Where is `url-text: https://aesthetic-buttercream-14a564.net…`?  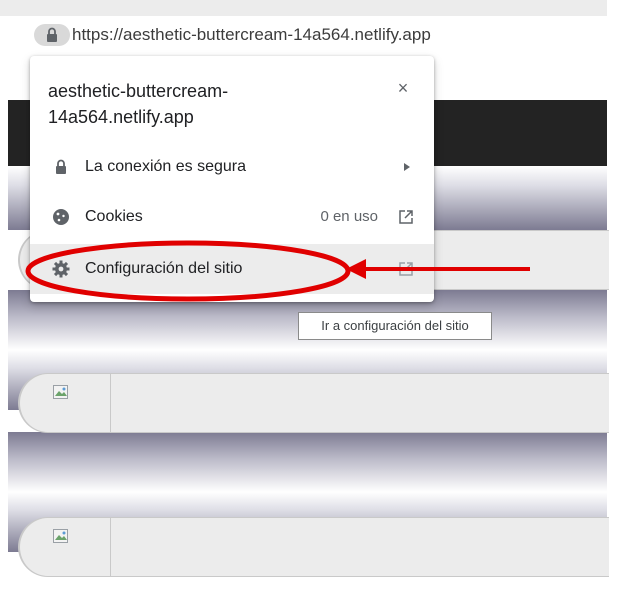 url-text: https://aesthetic-buttercream-14a564.net… is located at coordinates (251, 35).